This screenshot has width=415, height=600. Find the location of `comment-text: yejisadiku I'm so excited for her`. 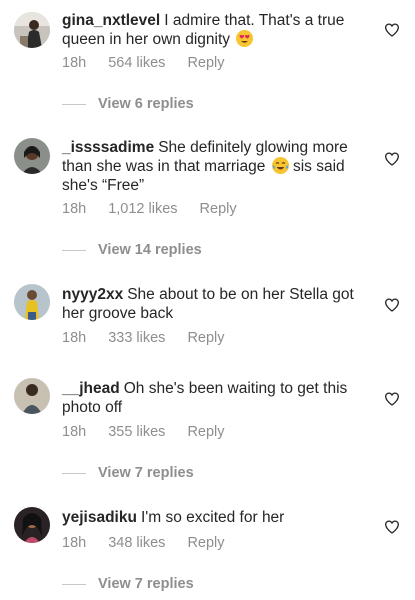

comment-text: yejisadiku I'm so excited for her is located at coordinates (217, 517).